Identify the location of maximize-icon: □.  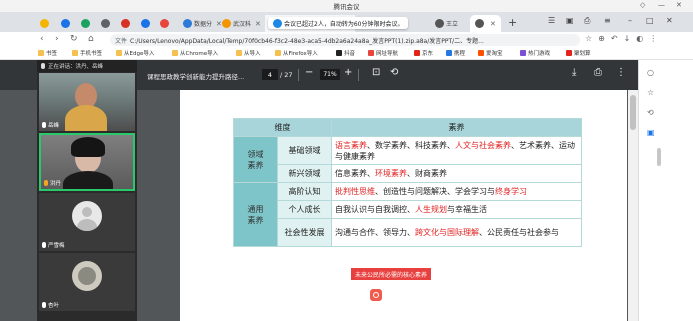
(650, 20).